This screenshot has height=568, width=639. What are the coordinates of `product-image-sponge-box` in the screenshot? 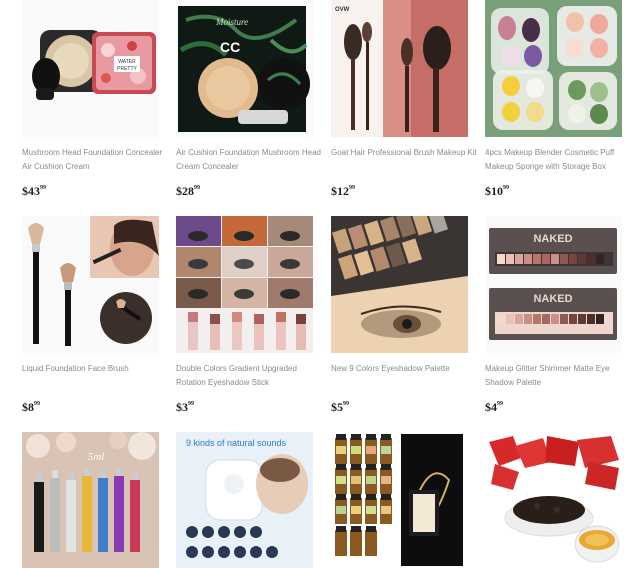 It's located at (553, 68).